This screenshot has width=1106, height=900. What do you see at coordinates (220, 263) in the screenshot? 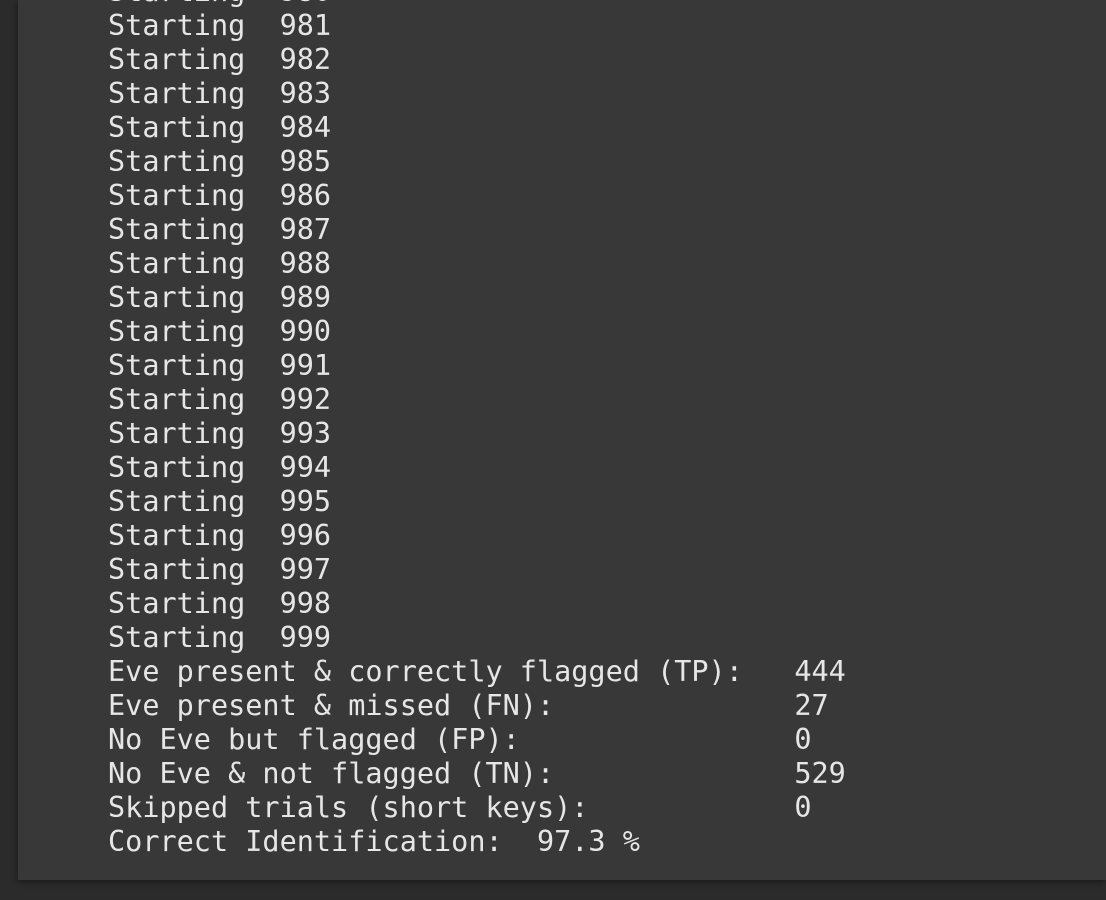
I see `output-line: Starting 988` at bounding box center [220, 263].